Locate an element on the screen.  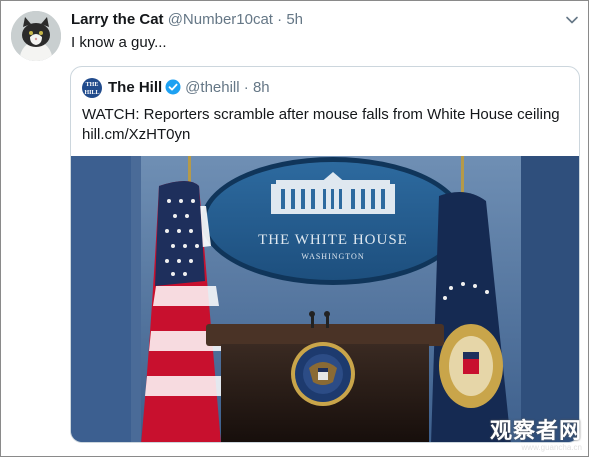
sign-subtitle: WASHINGTON is located at coordinates (332, 256).